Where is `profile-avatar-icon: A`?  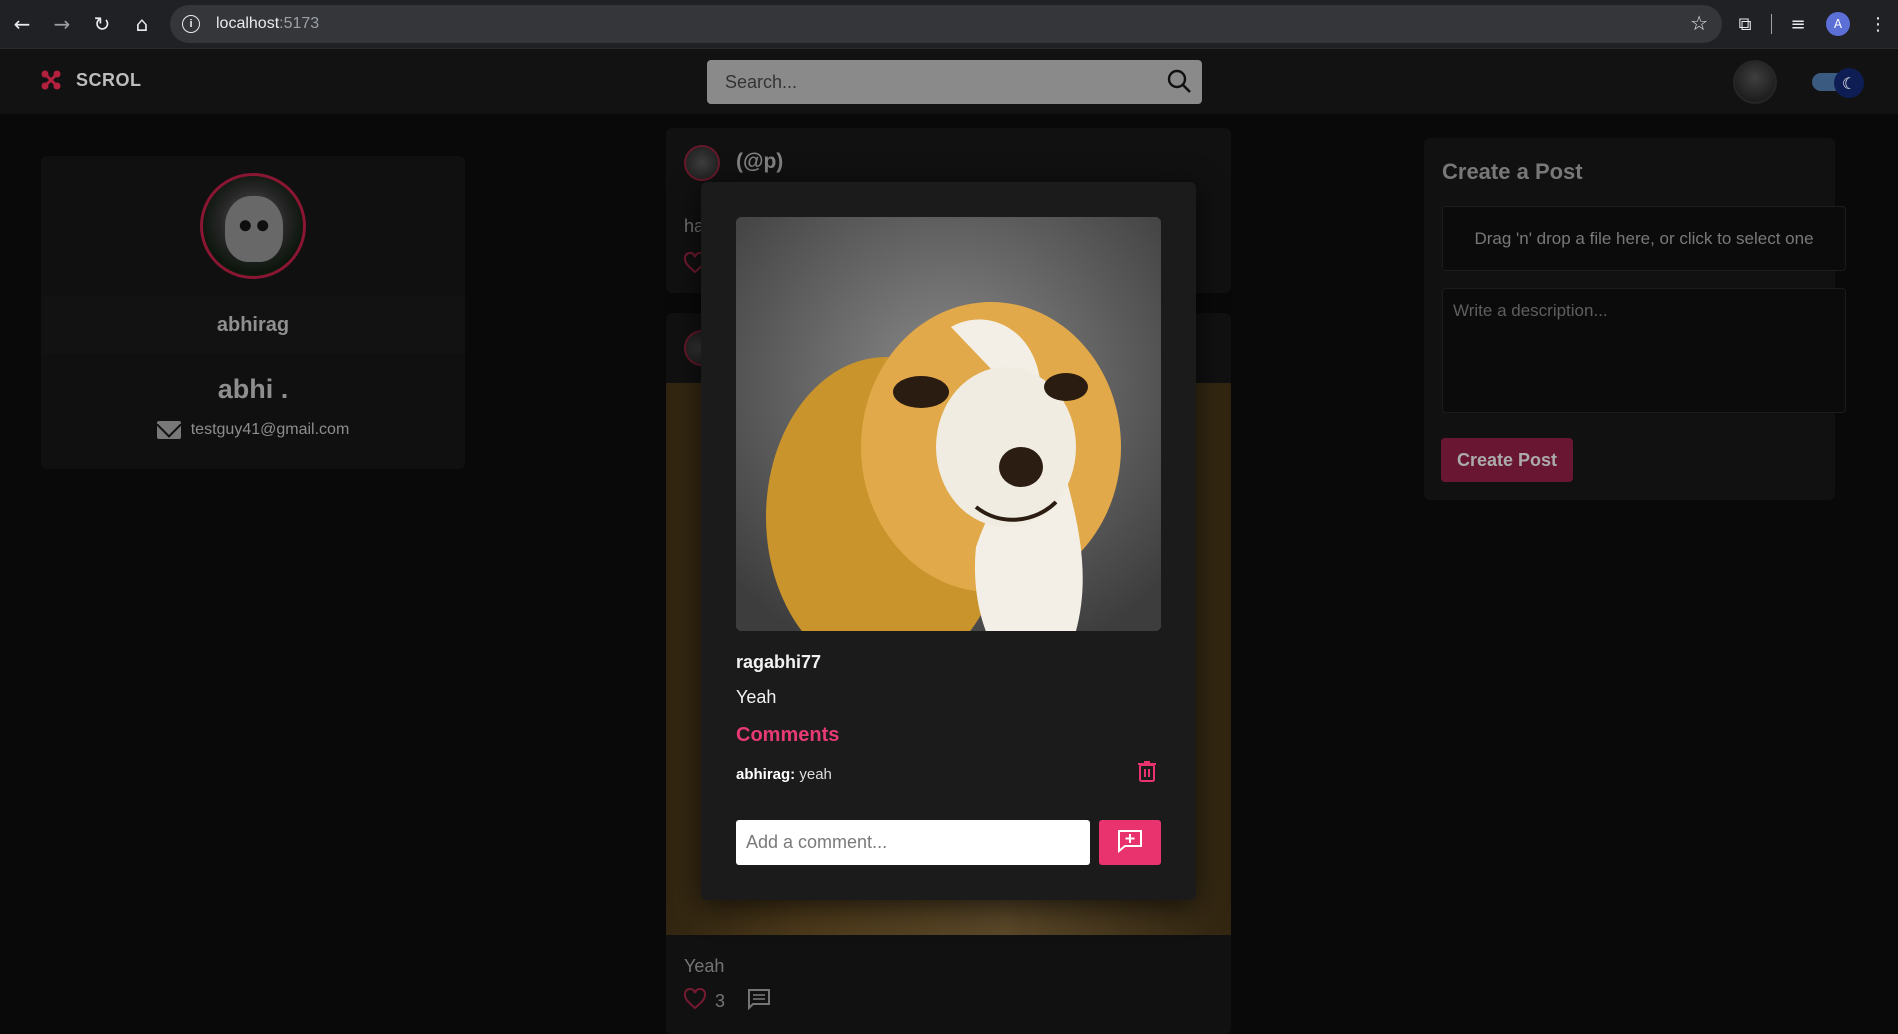
profile-avatar-icon: A is located at coordinates (1838, 24).